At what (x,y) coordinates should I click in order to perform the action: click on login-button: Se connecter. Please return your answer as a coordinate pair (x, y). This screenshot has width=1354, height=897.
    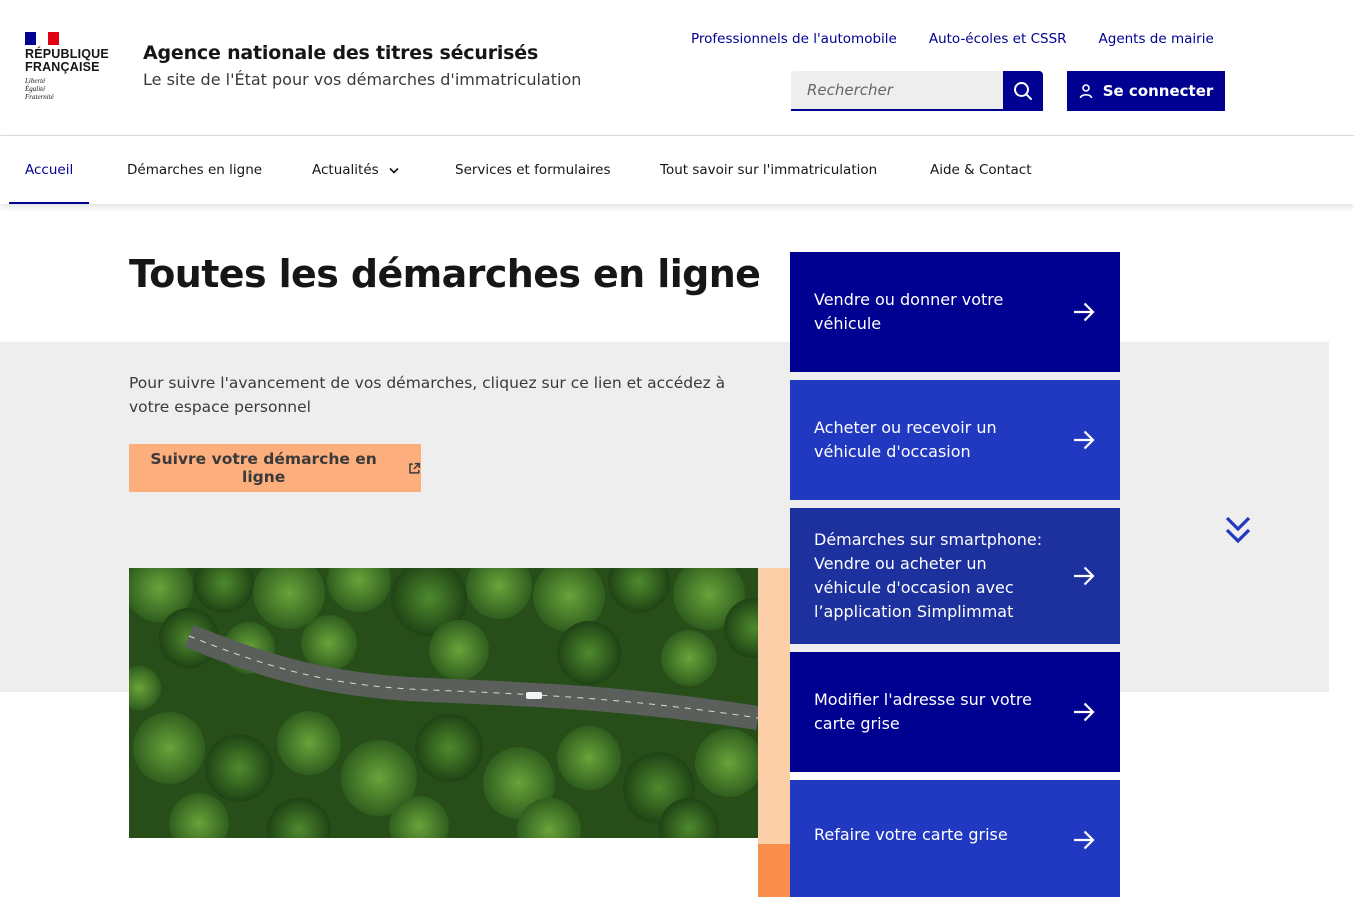
    Looking at the image, I should click on (1146, 91).